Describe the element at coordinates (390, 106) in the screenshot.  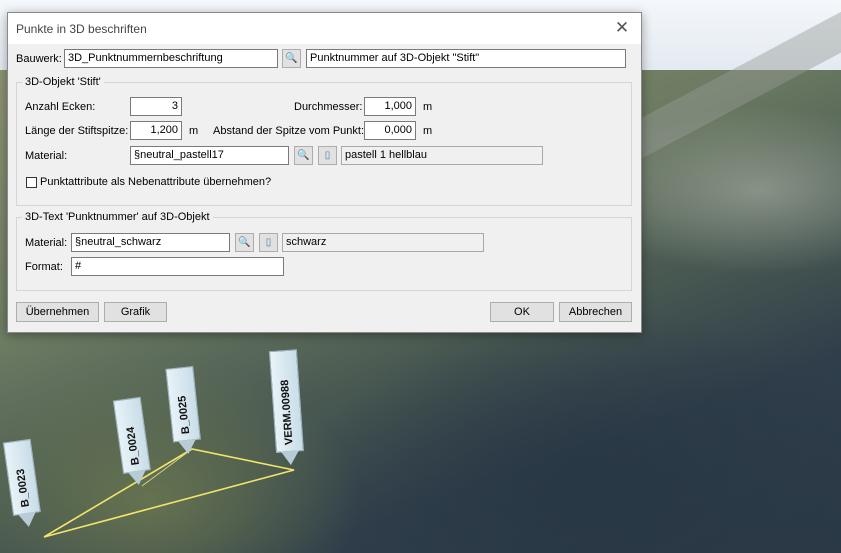
I see `durchmesser-input: 1,000` at that location.